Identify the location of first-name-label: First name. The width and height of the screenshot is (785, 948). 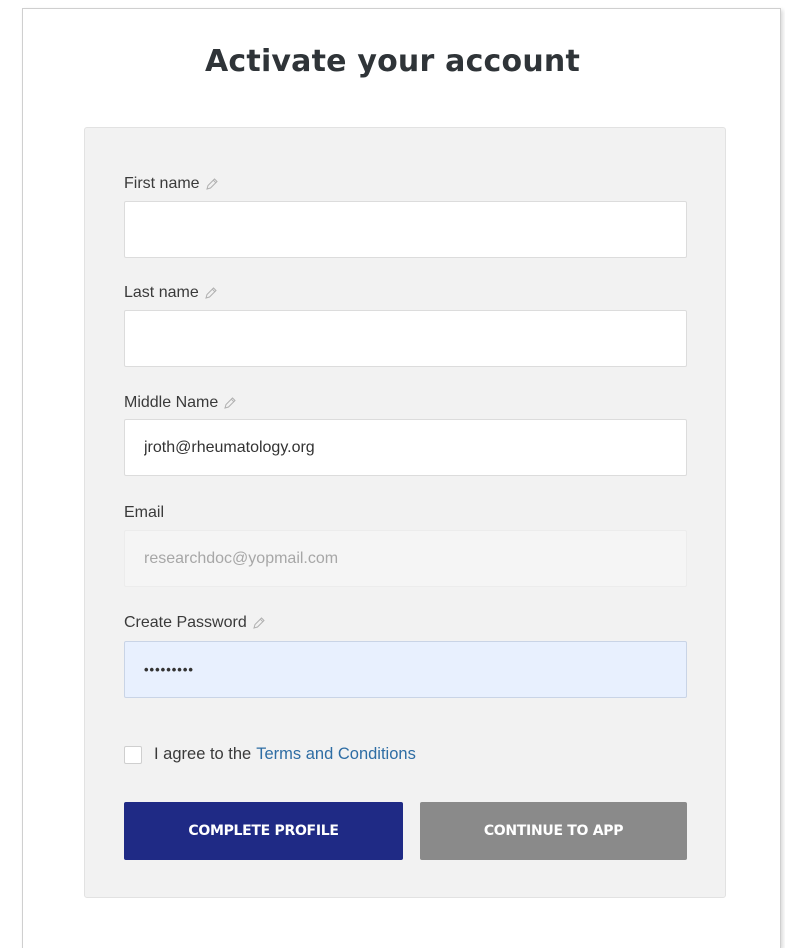
(171, 184).